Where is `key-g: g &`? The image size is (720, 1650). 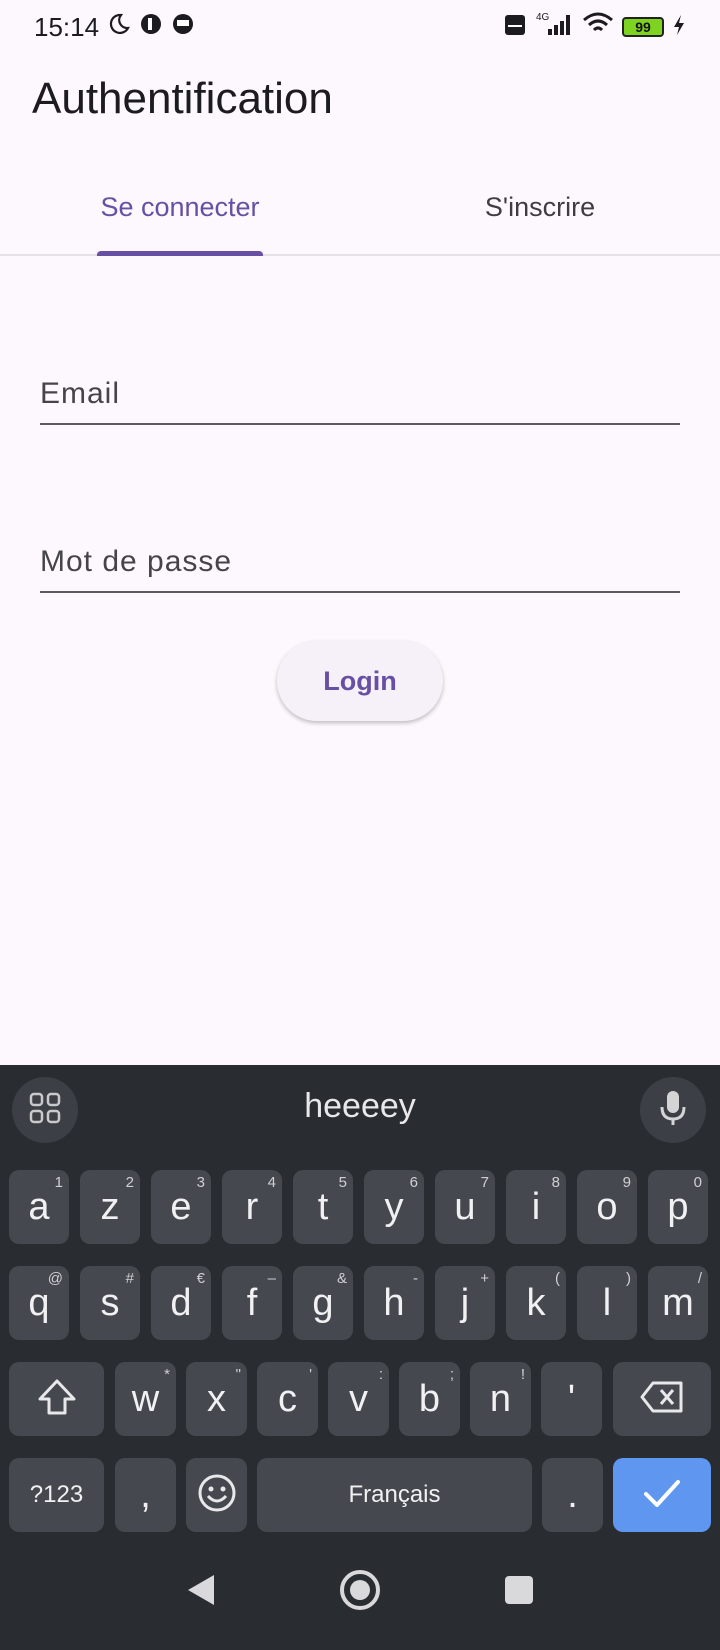 key-g: g & is located at coordinates (323, 1303).